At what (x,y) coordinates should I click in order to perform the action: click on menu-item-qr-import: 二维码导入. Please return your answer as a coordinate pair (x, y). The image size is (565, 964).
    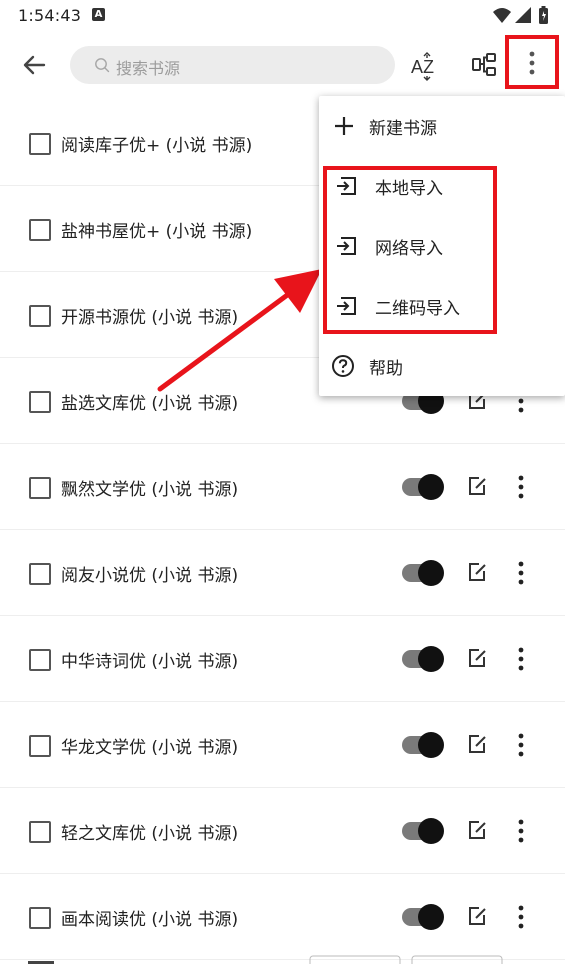
    Looking at the image, I should click on (442, 306).